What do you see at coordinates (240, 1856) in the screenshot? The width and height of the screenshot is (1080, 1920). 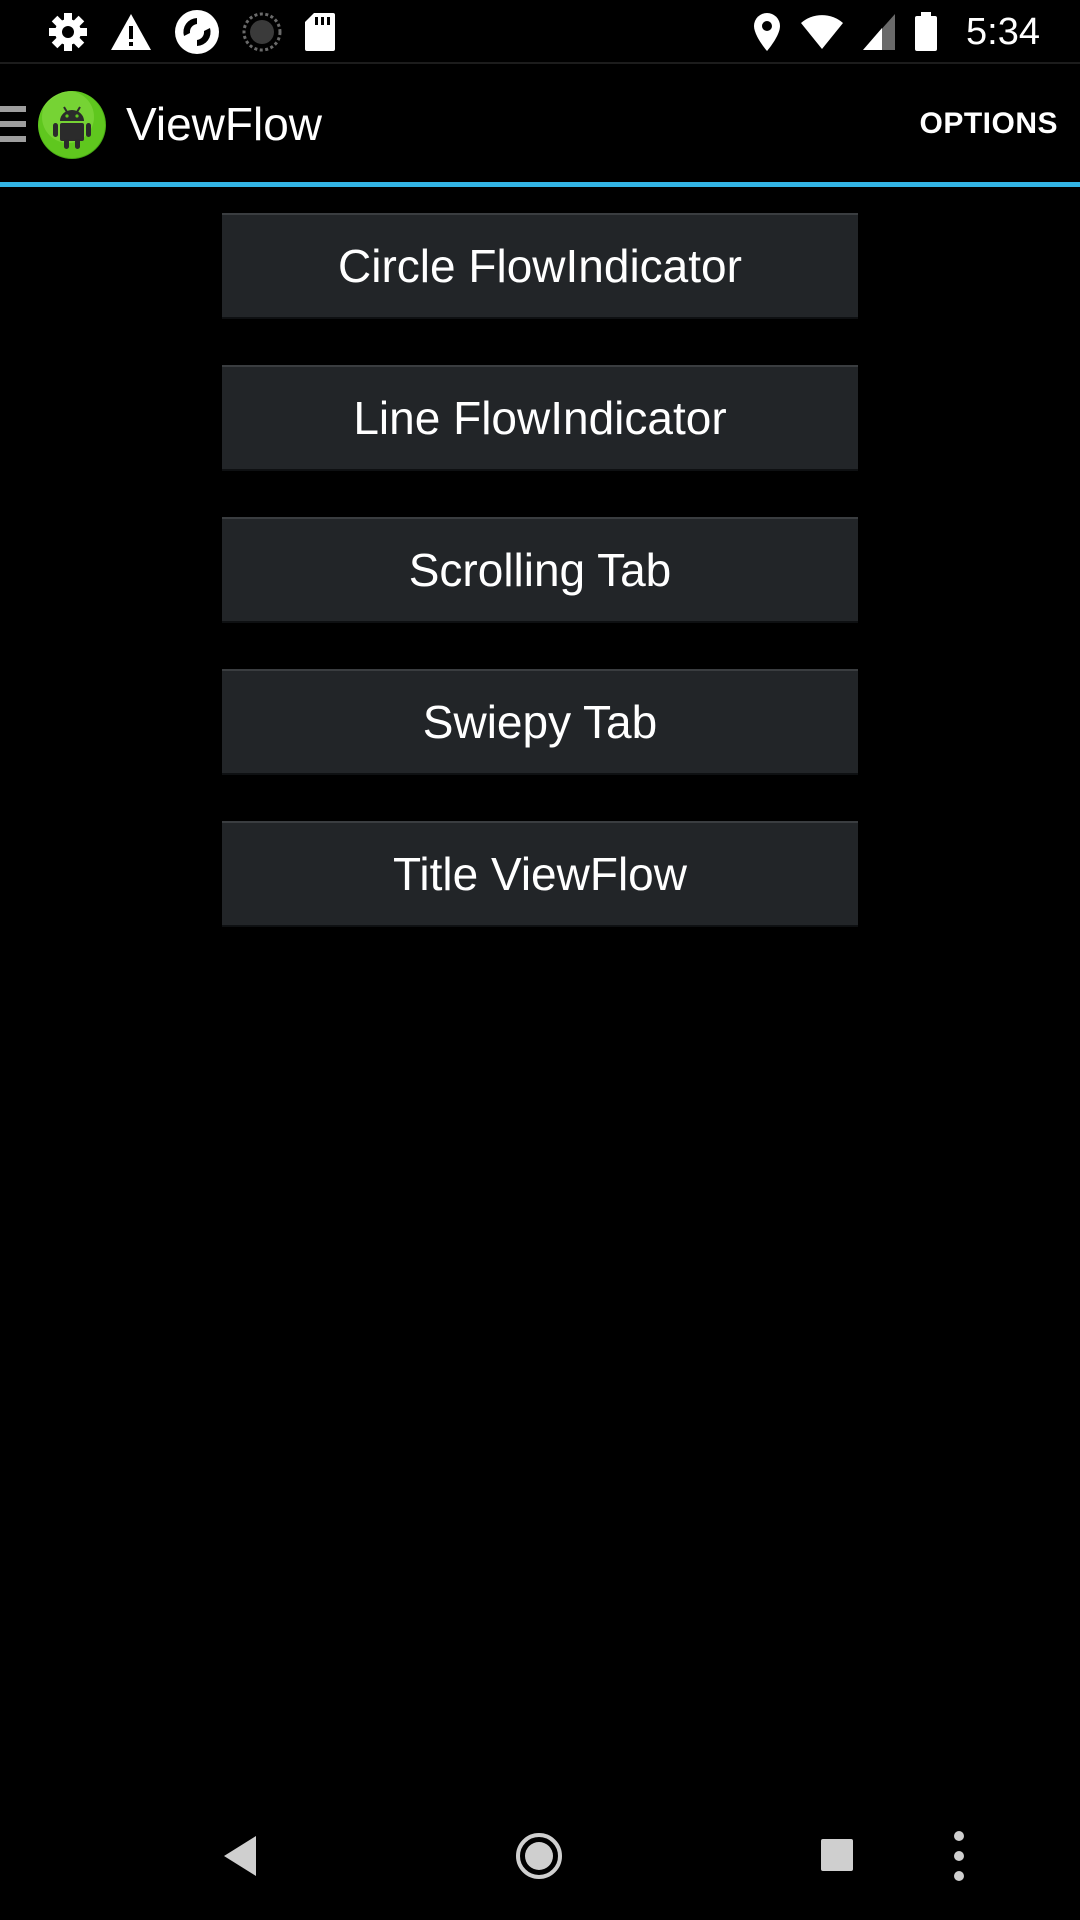 I see `back-icon` at bounding box center [240, 1856].